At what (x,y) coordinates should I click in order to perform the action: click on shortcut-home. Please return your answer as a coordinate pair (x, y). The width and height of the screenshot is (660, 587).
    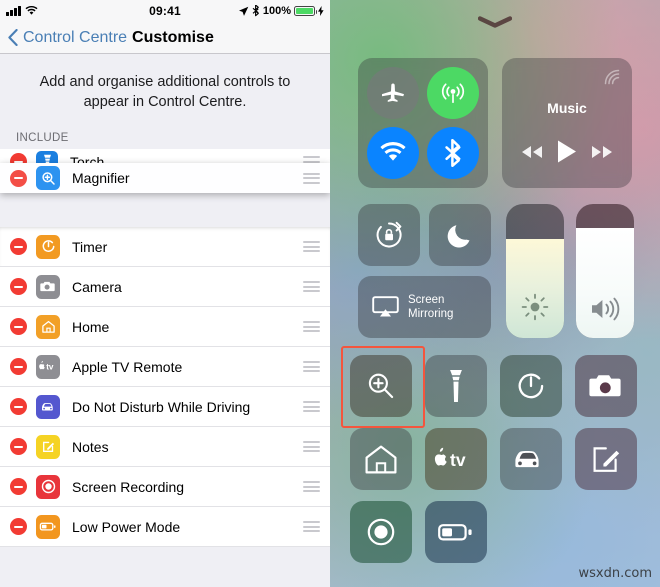
    Looking at the image, I should click on (381, 459).